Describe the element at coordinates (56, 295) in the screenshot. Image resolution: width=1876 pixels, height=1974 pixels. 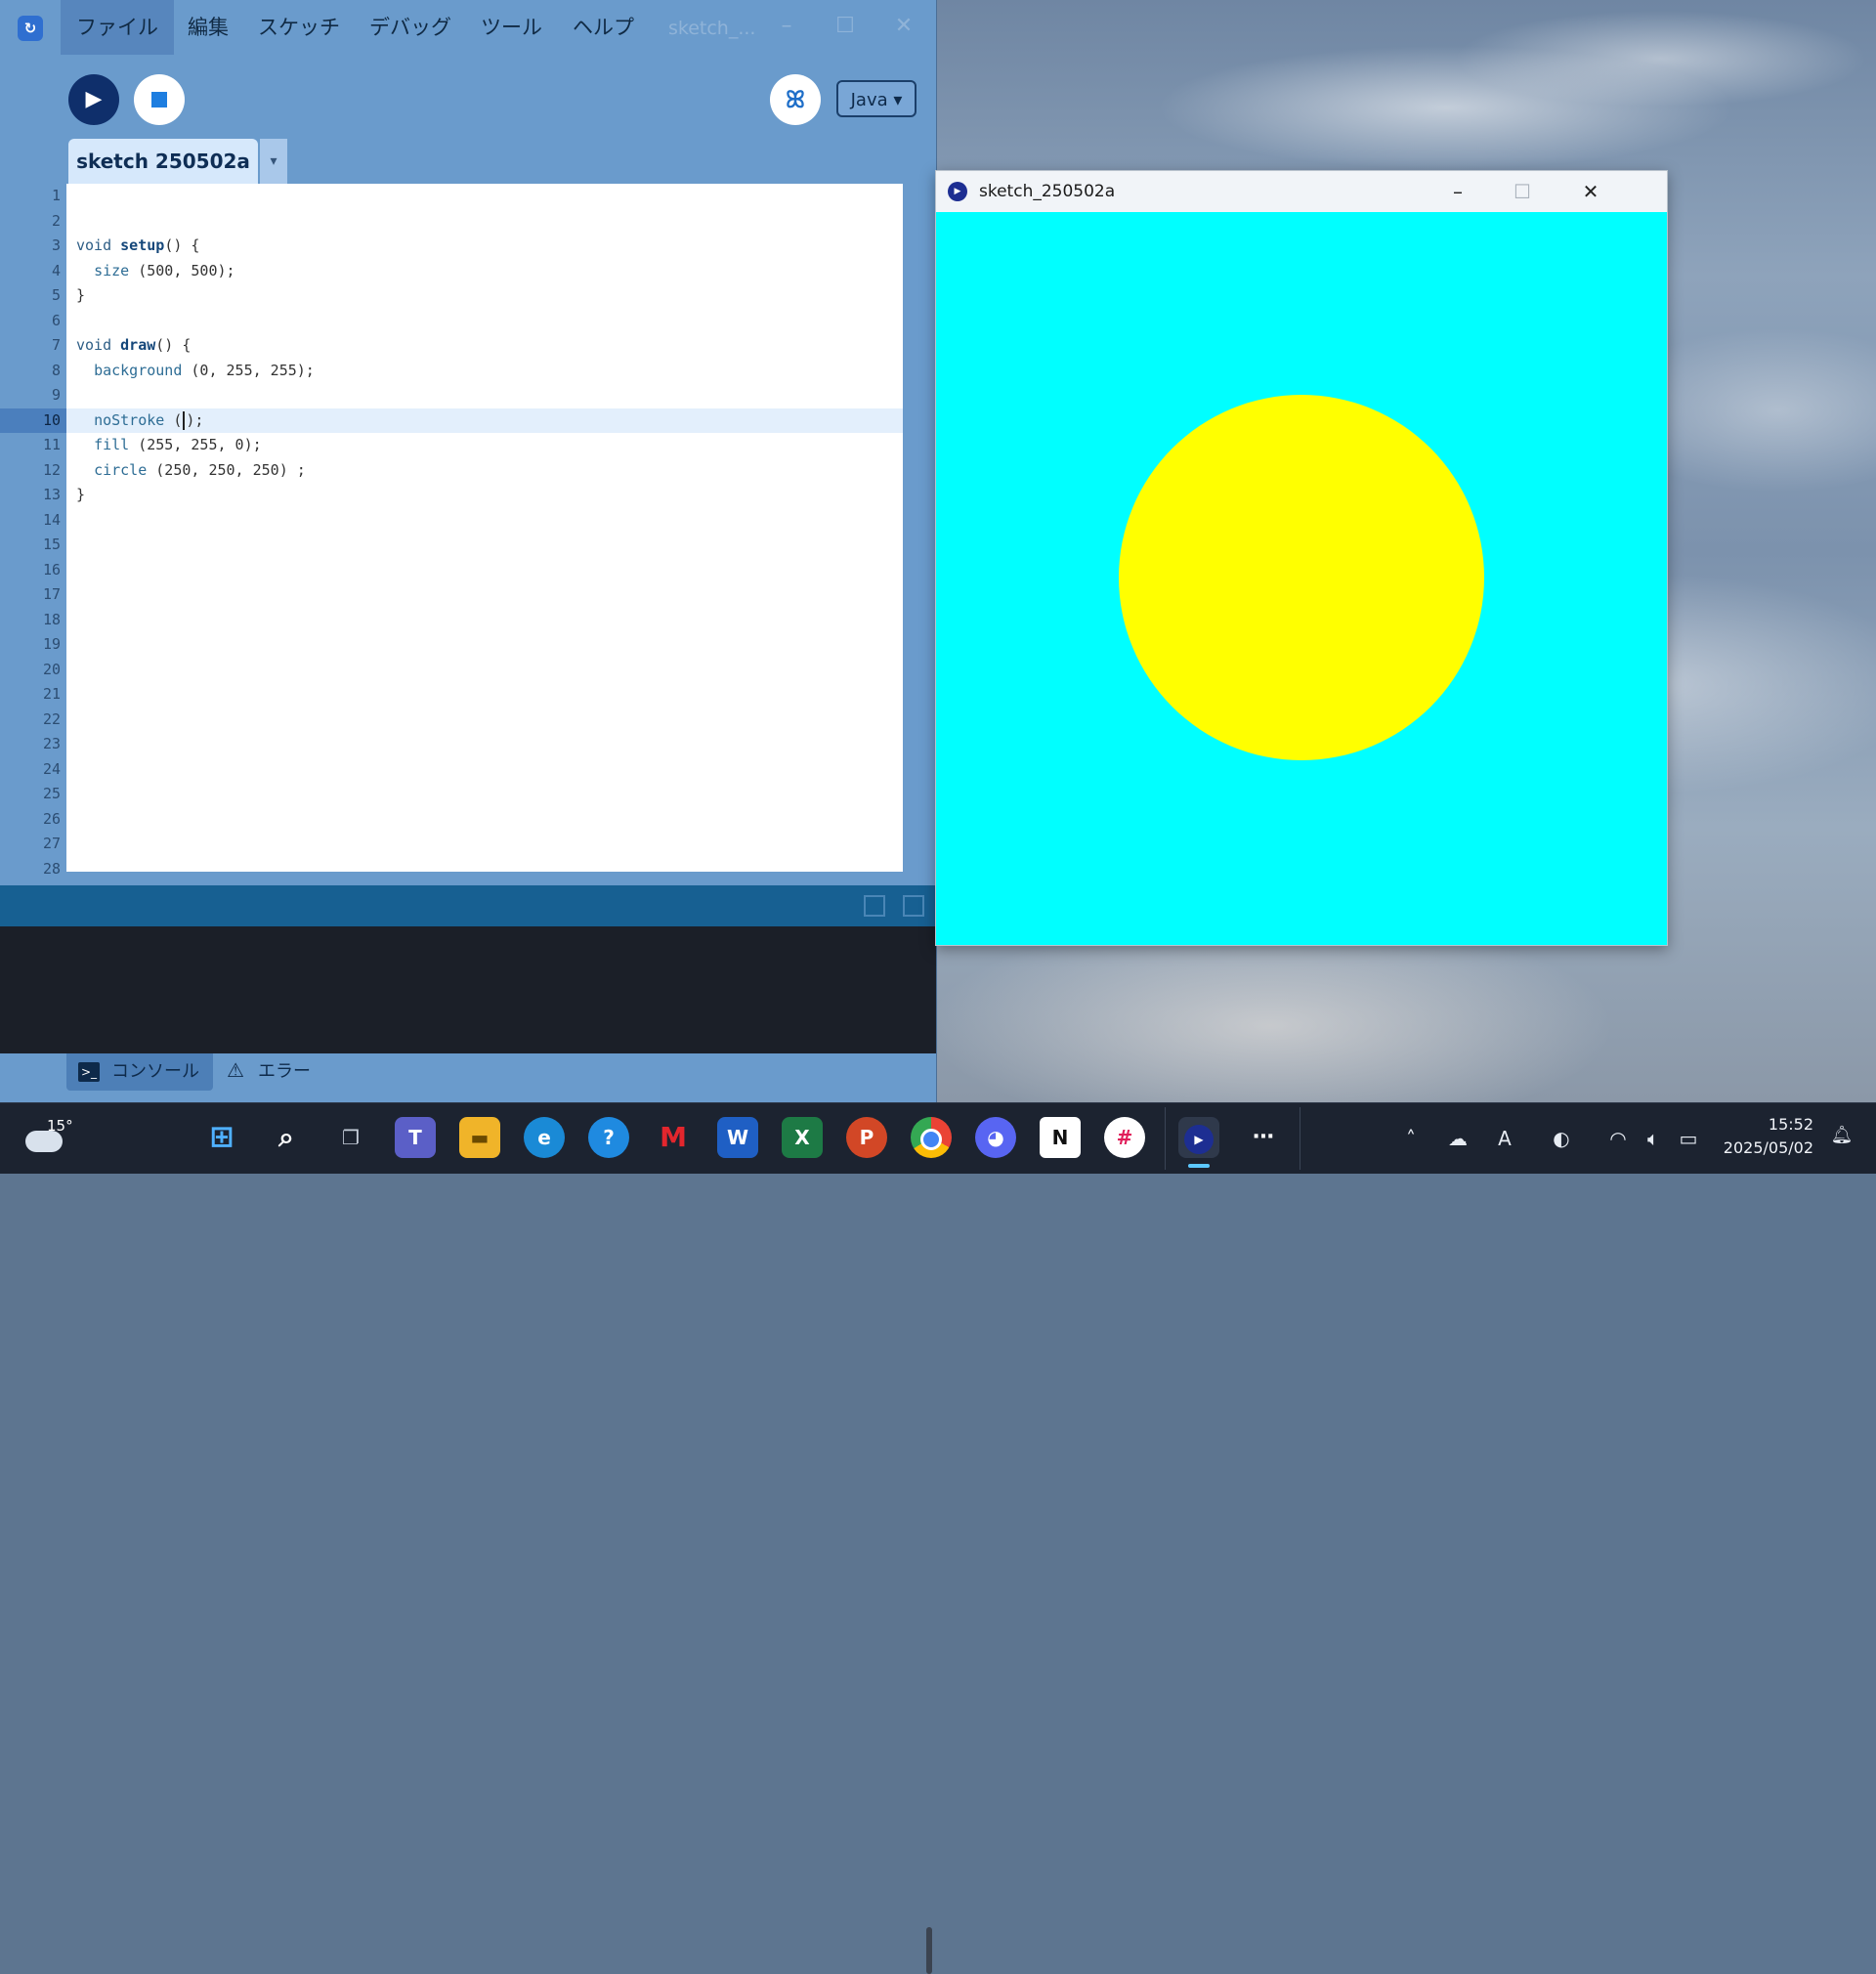
I see `line-number: 5` at that location.